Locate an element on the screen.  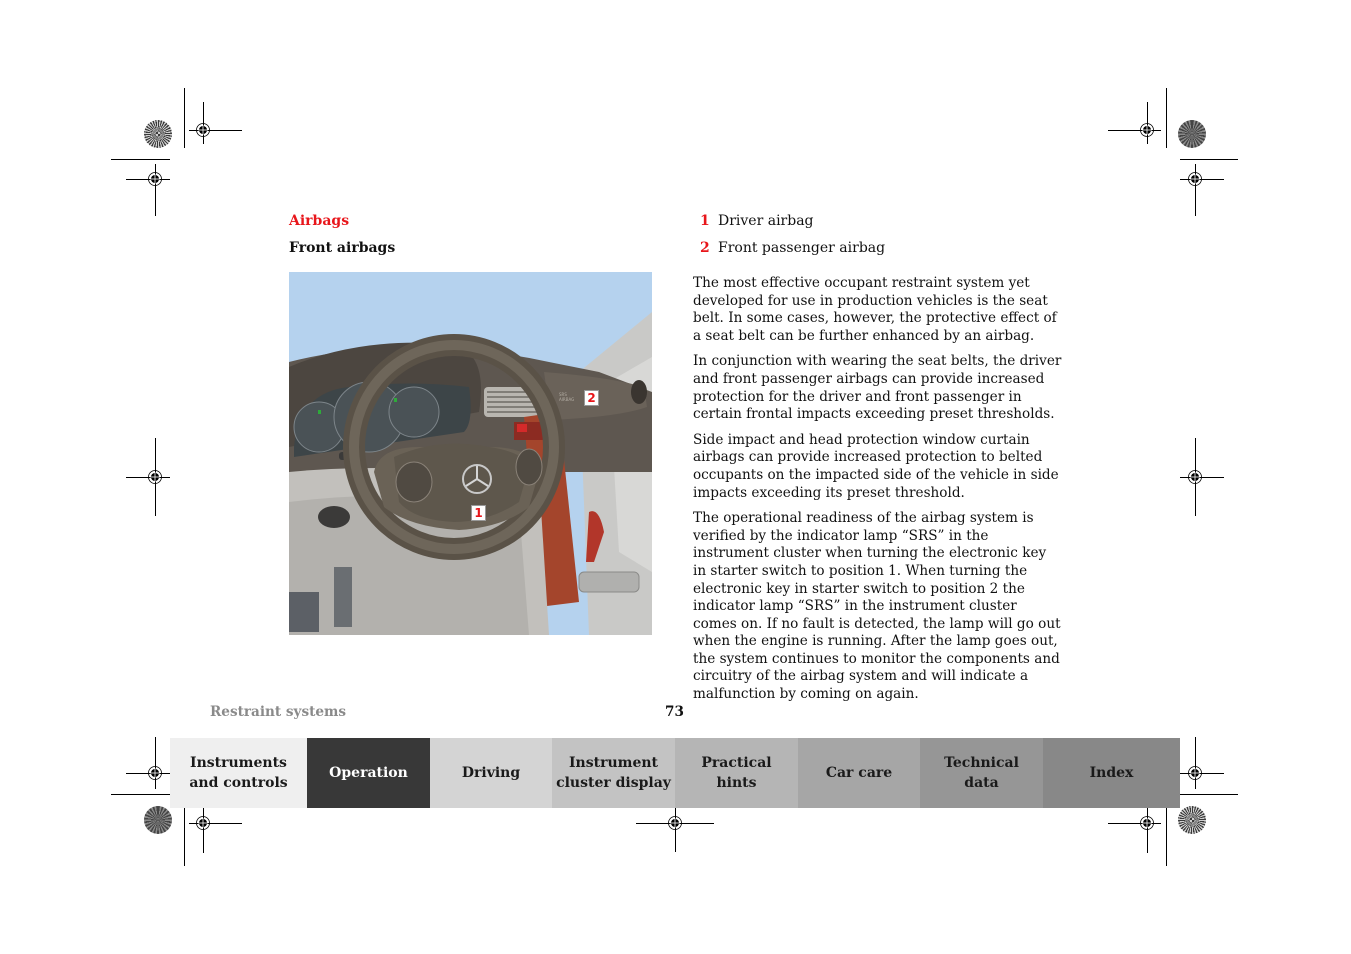
tab-driving: Driving is located at coordinates (491, 773).